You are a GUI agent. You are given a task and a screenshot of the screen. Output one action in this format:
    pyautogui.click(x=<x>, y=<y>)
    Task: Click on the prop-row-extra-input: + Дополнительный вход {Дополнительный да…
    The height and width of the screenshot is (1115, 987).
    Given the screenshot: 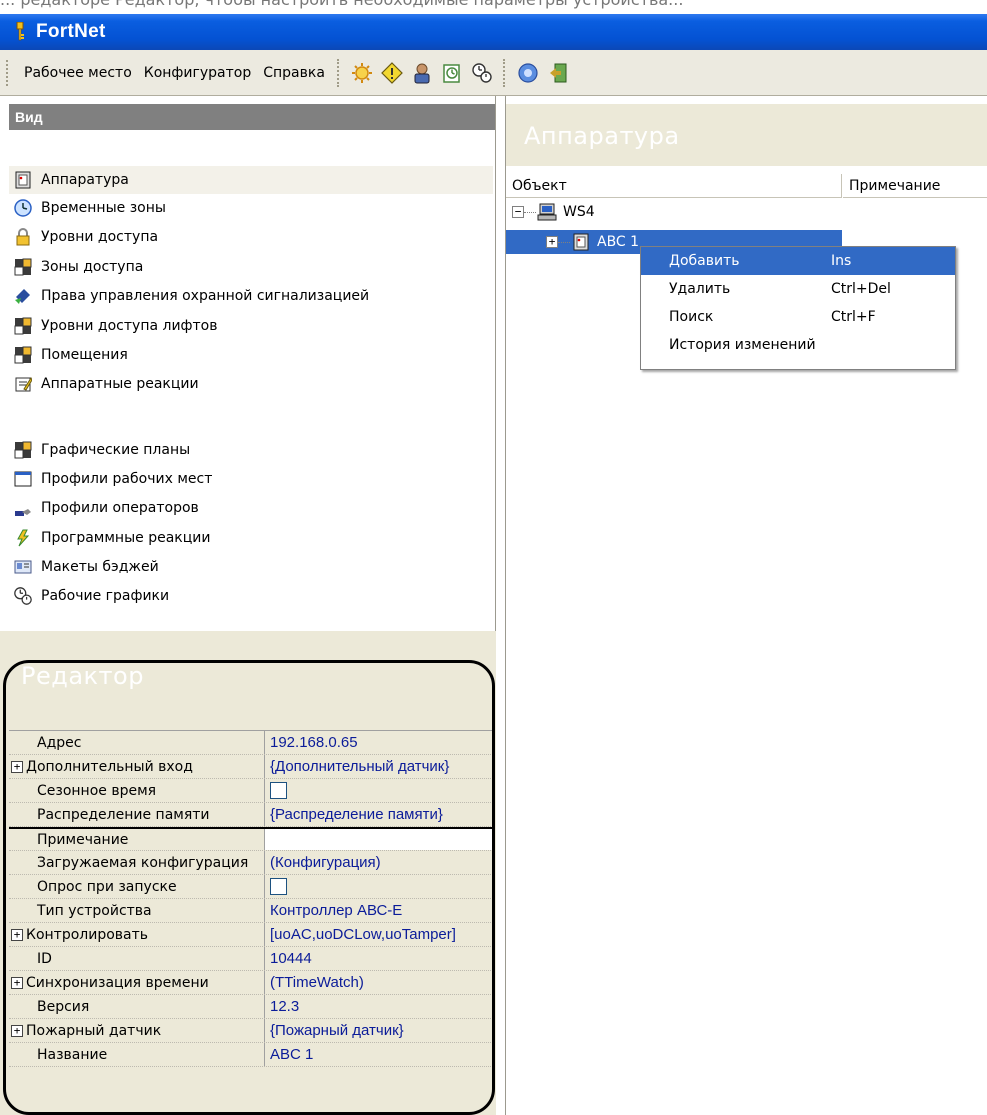 What is the action you would take?
    pyautogui.click(x=252, y=767)
    